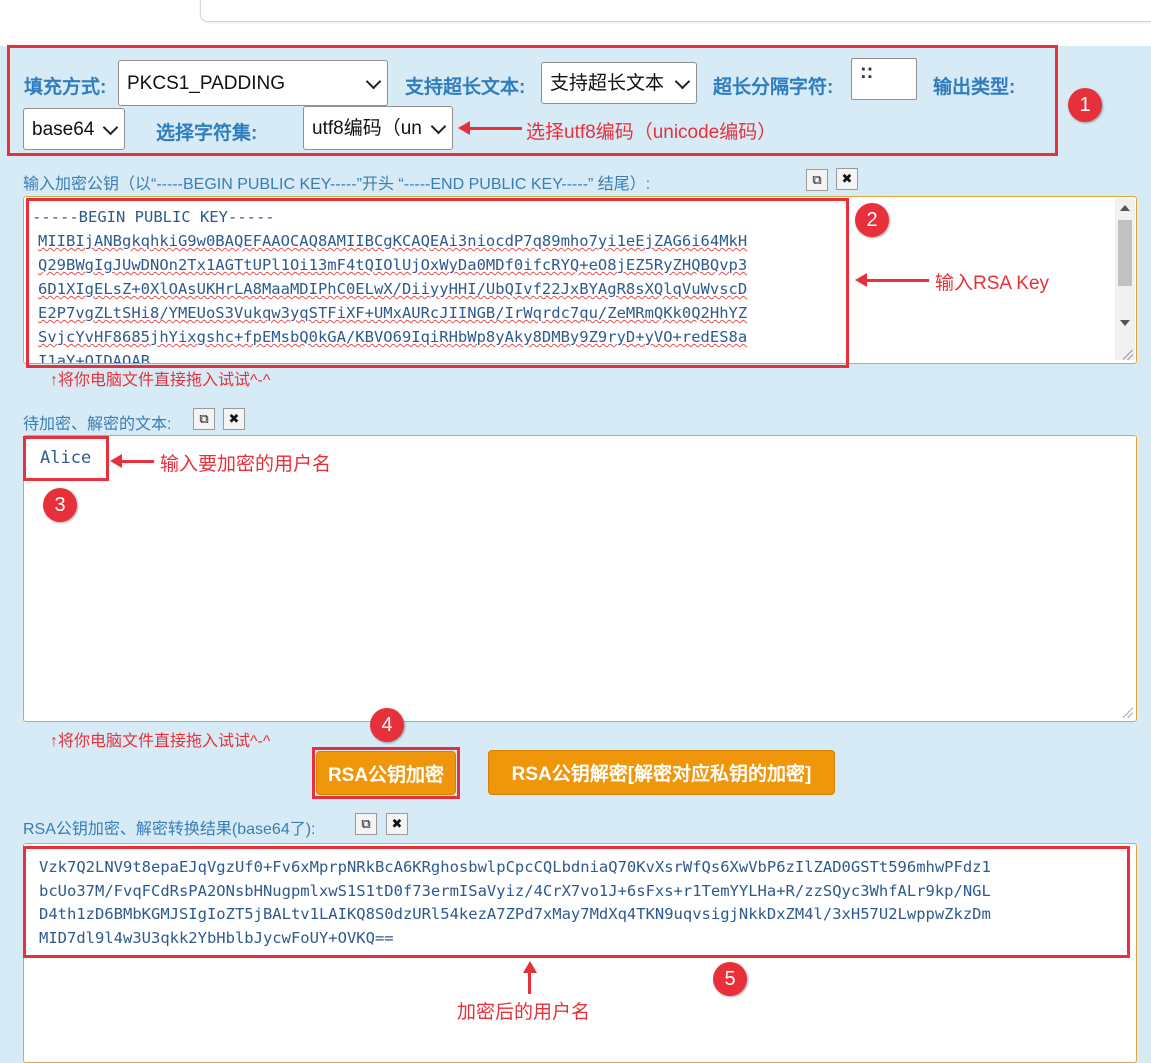  I want to click on clear-result-button: ✖, so click(397, 824).